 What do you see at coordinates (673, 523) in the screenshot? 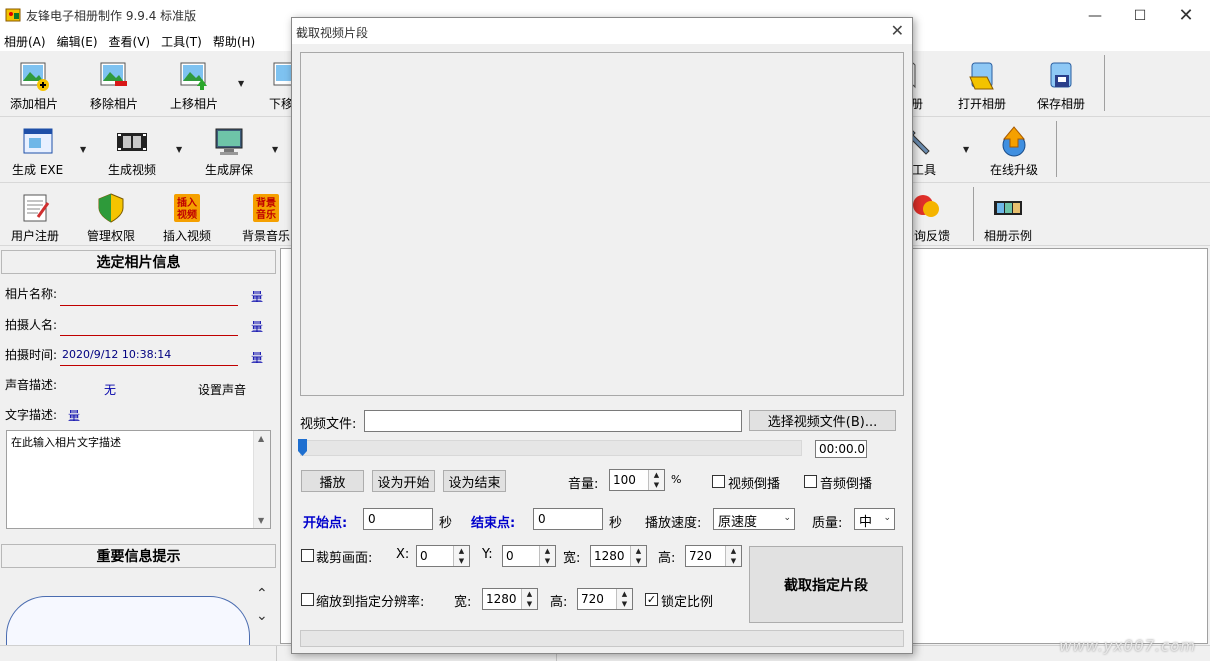
I see `speed-label: 播放速度:` at bounding box center [673, 523].